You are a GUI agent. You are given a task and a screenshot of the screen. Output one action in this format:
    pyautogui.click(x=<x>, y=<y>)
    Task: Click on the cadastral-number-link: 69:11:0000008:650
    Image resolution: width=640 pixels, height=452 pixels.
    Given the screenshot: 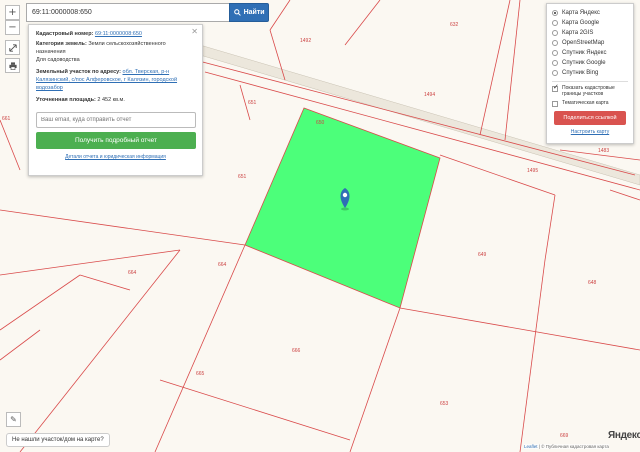 What is the action you would take?
    pyautogui.click(x=118, y=34)
    